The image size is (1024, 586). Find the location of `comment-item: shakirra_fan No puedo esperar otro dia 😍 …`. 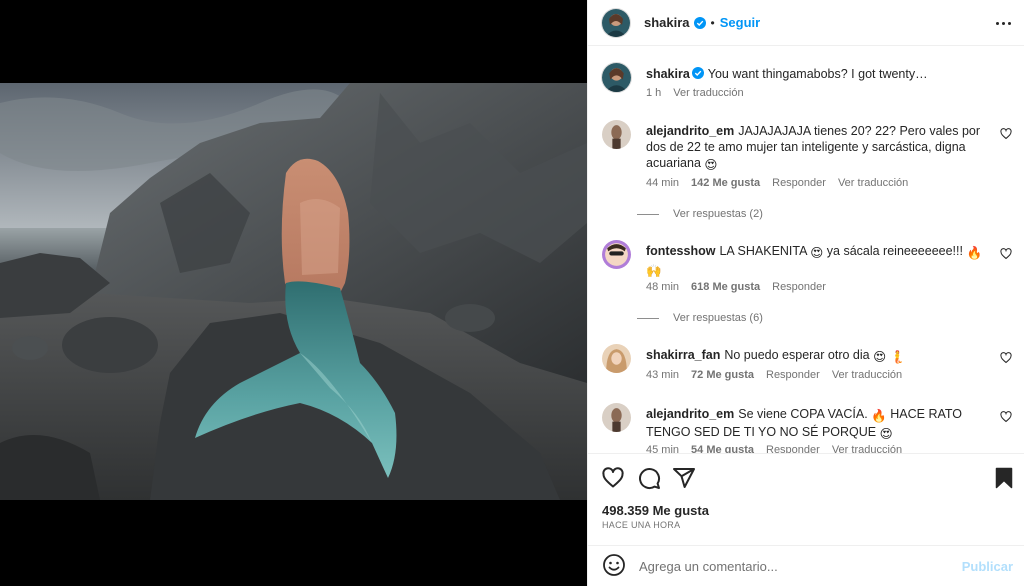

comment-item: shakirra_fan No puedo esperar otro dia 😍 … is located at coordinates (807, 366).